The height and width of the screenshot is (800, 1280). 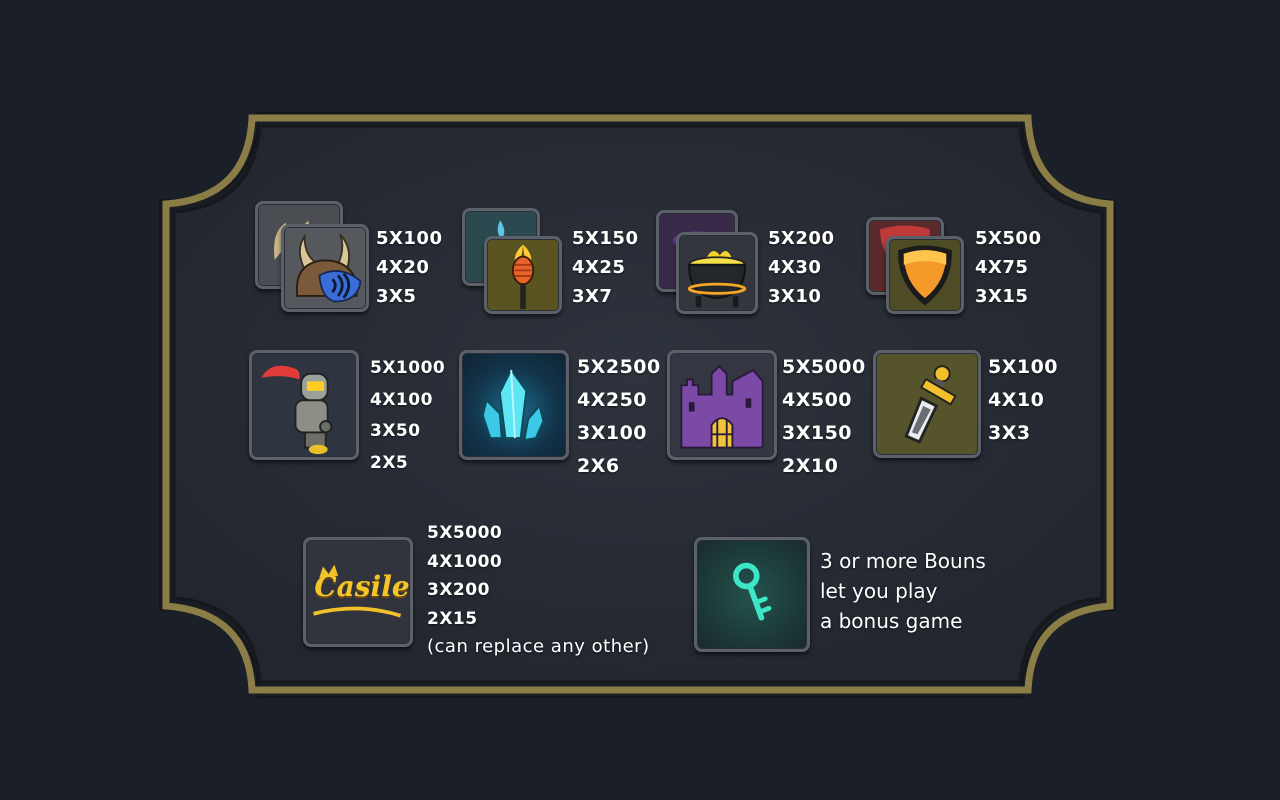 I want to click on viking-helmet-icon, so click(x=329, y=268).